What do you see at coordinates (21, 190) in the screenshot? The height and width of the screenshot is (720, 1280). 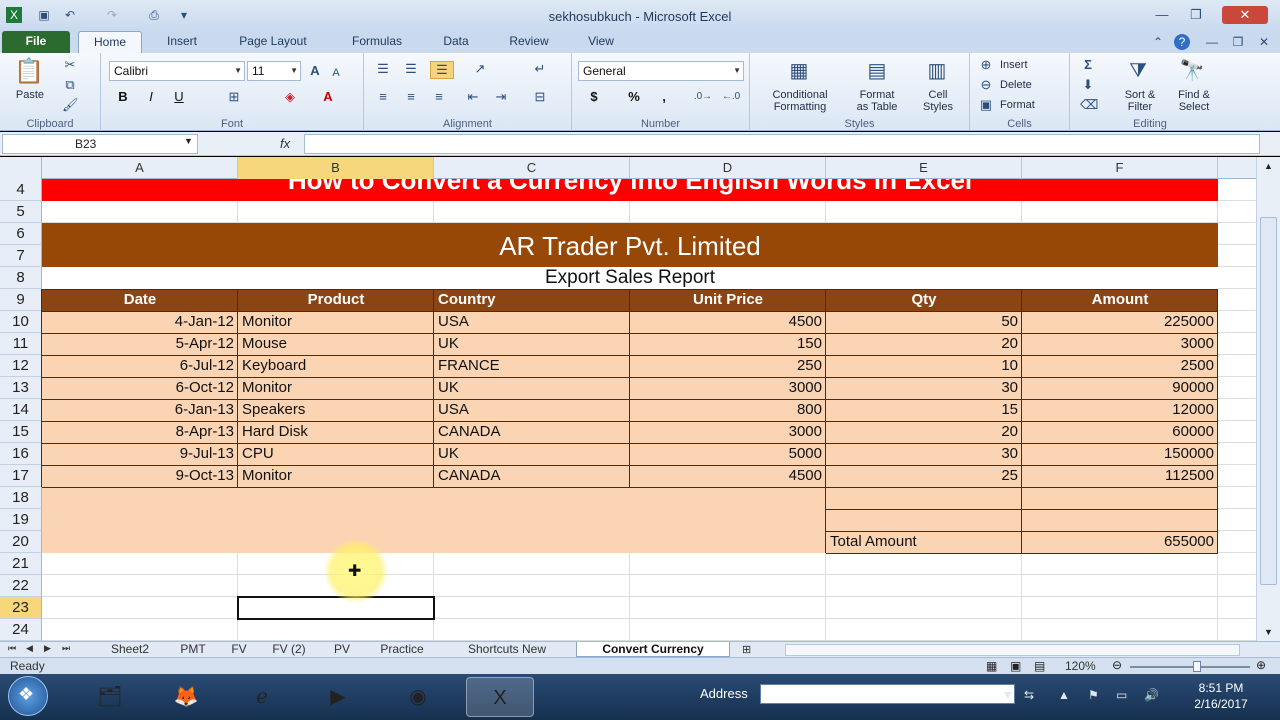 I see `row-header: 4` at bounding box center [21, 190].